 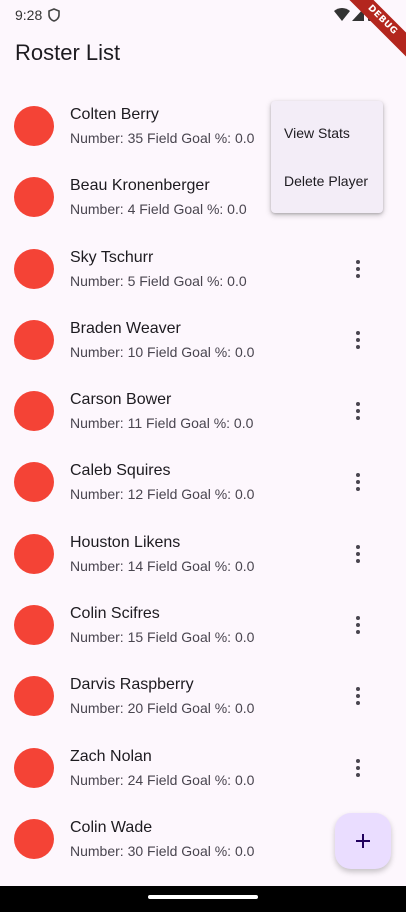 What do you see at coordinates (373, 31) in the screenshot?
I see `debug-banner: DEBUG` at bounding box center [373, 31].